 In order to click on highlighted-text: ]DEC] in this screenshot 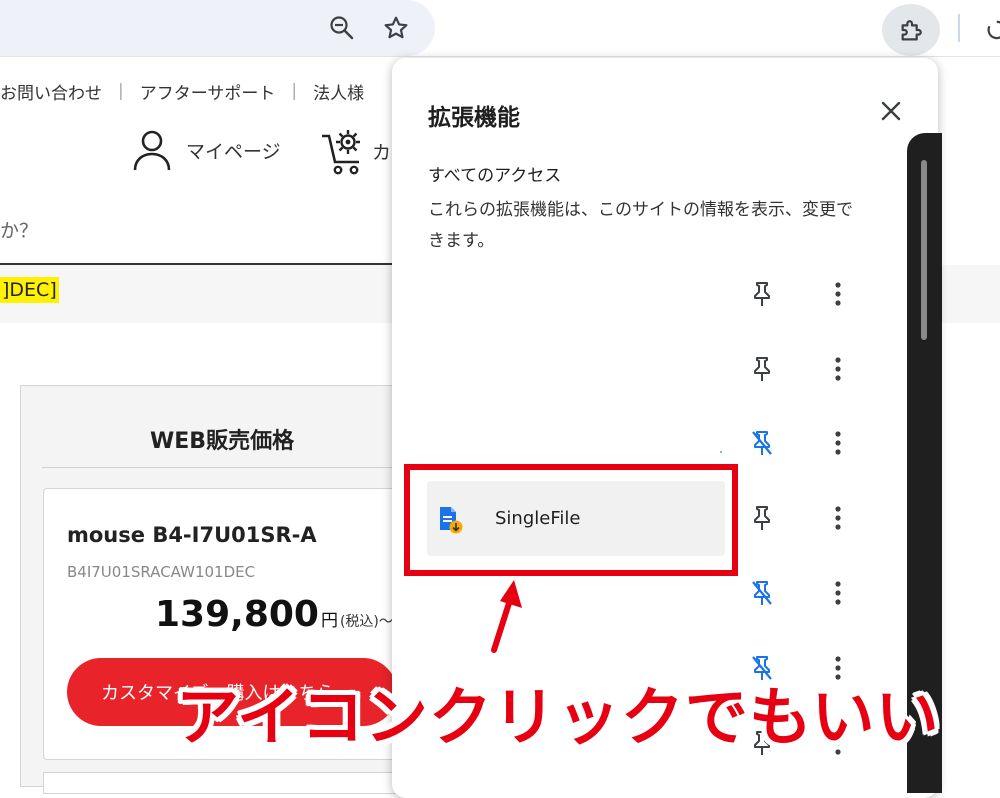, I will do `click(29, 290)`.